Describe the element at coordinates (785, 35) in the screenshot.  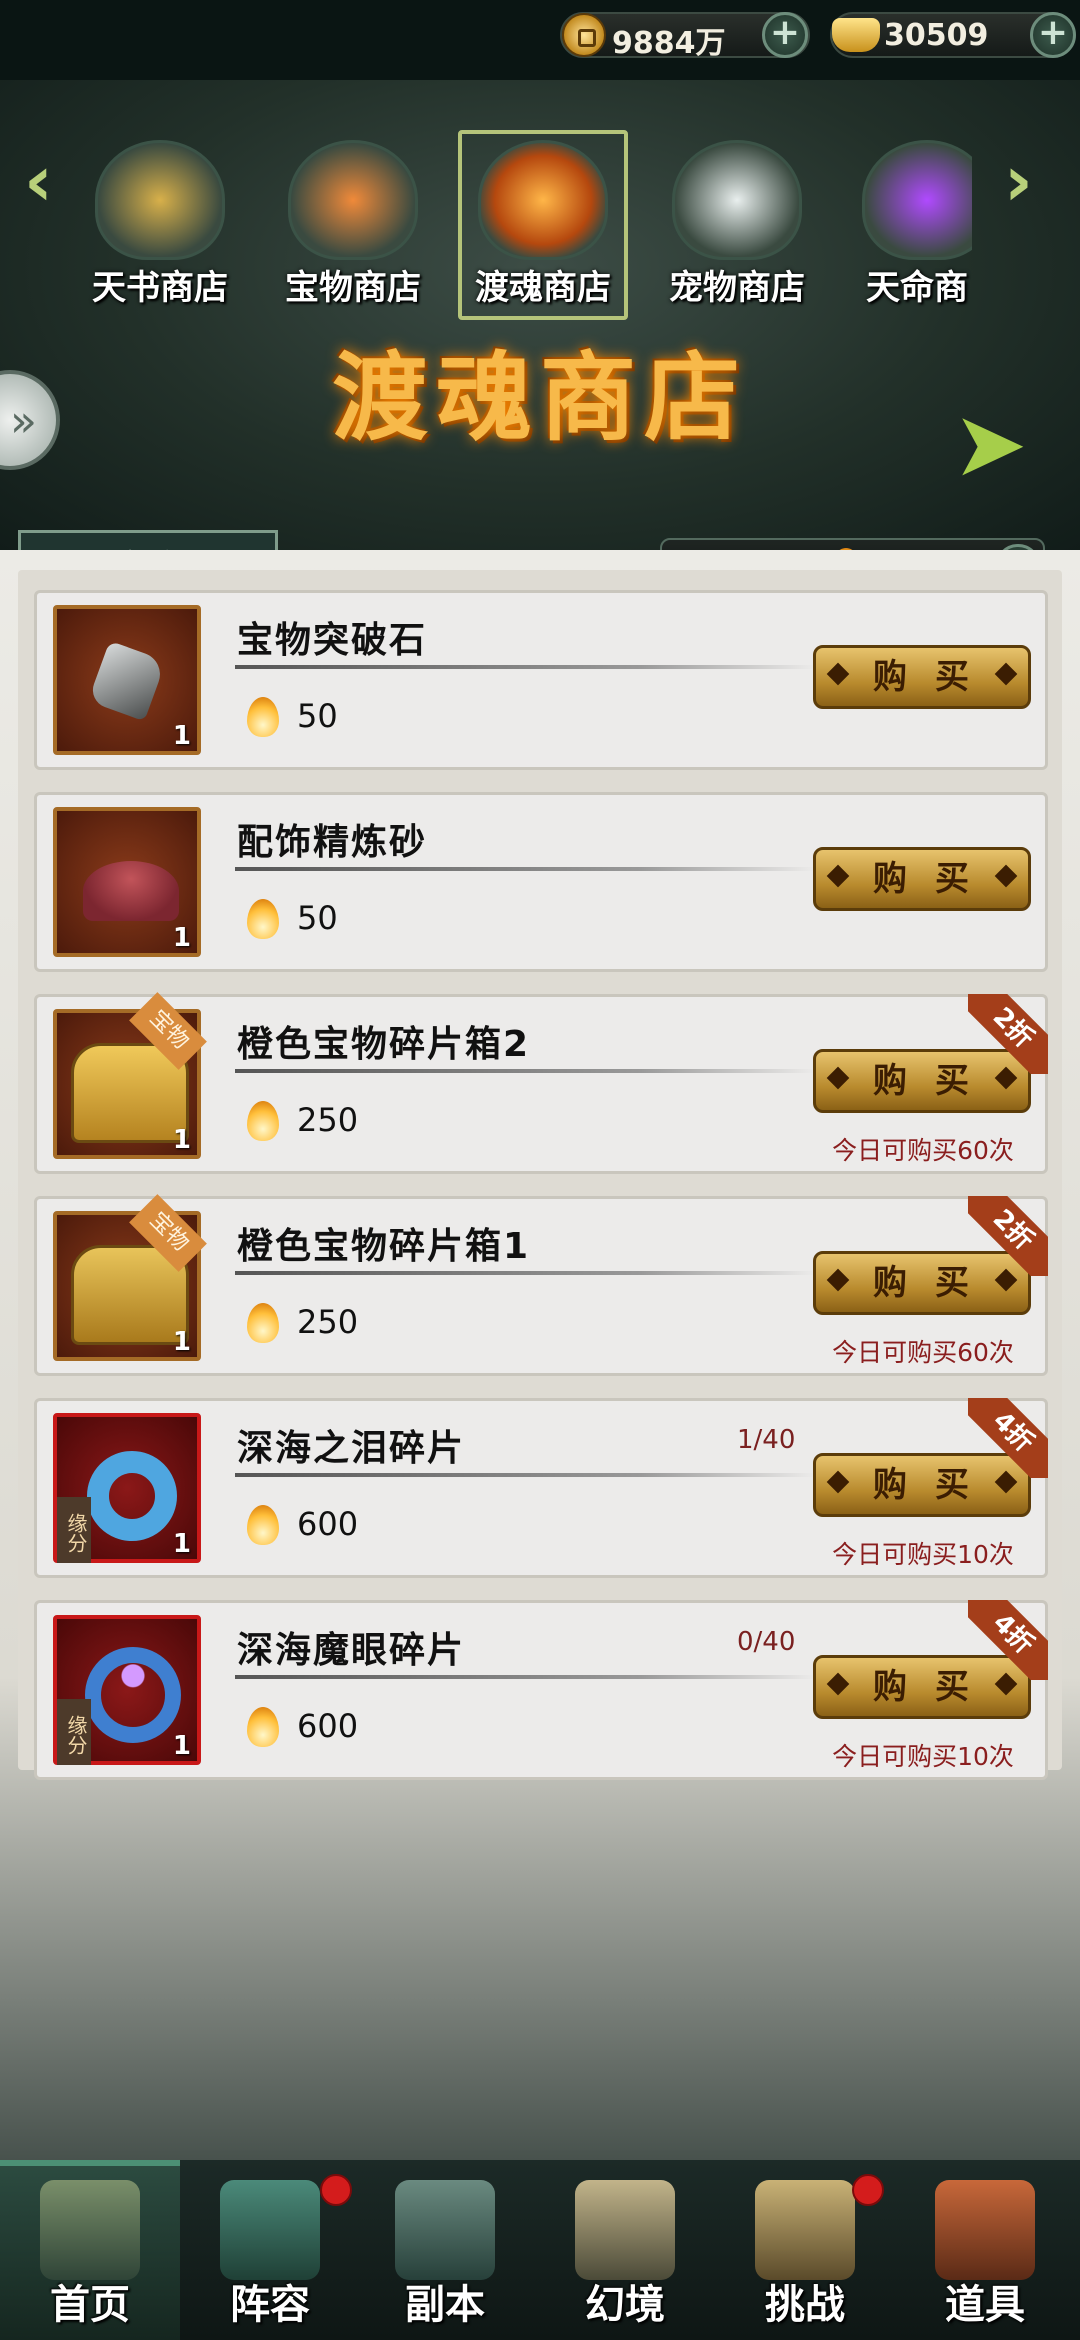
I see `add-copper-button: +` at that location.